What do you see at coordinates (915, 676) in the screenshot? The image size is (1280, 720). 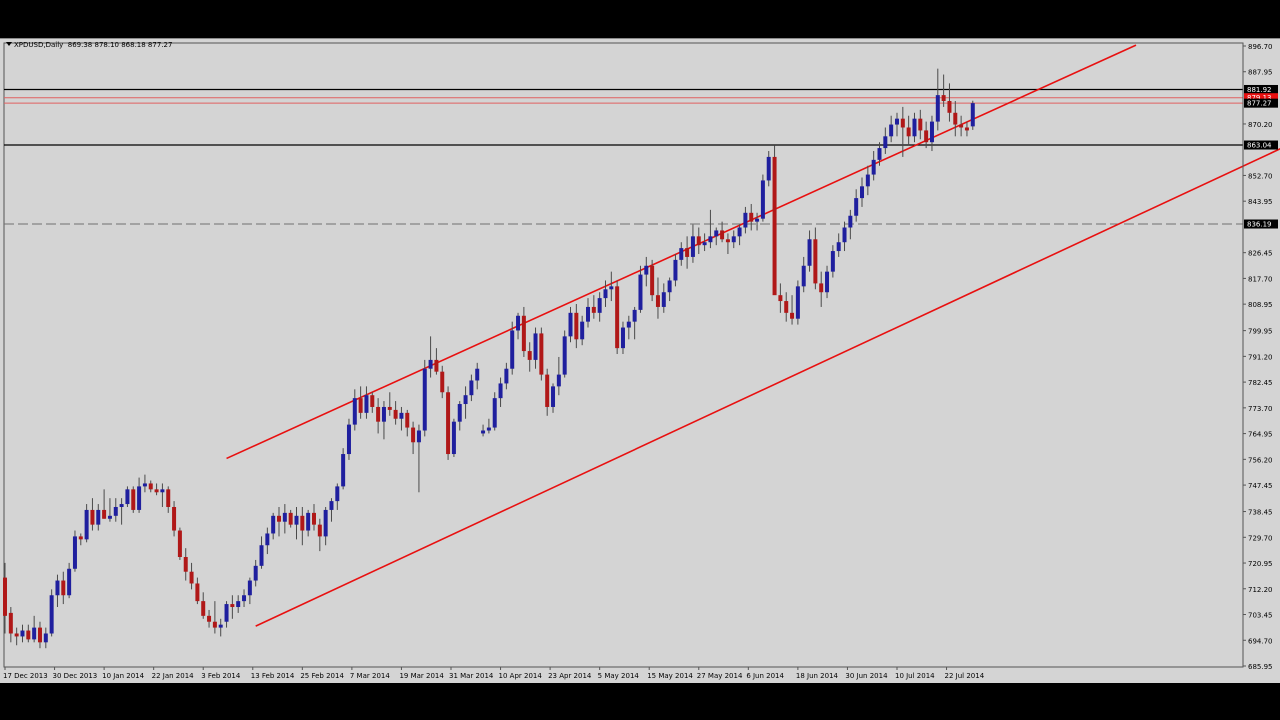 I see `time-tick-label: 10 Jul 2014` at bounding box center [915, 676].